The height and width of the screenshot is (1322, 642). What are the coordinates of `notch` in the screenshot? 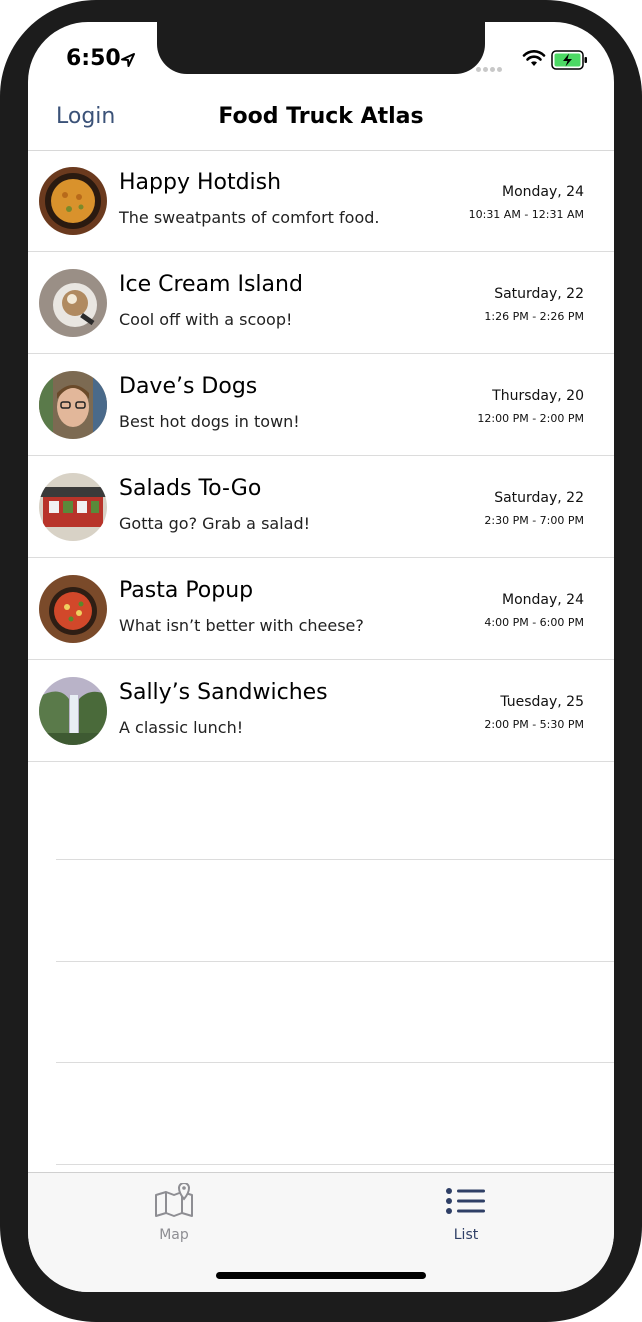 It's located at (321, 48).